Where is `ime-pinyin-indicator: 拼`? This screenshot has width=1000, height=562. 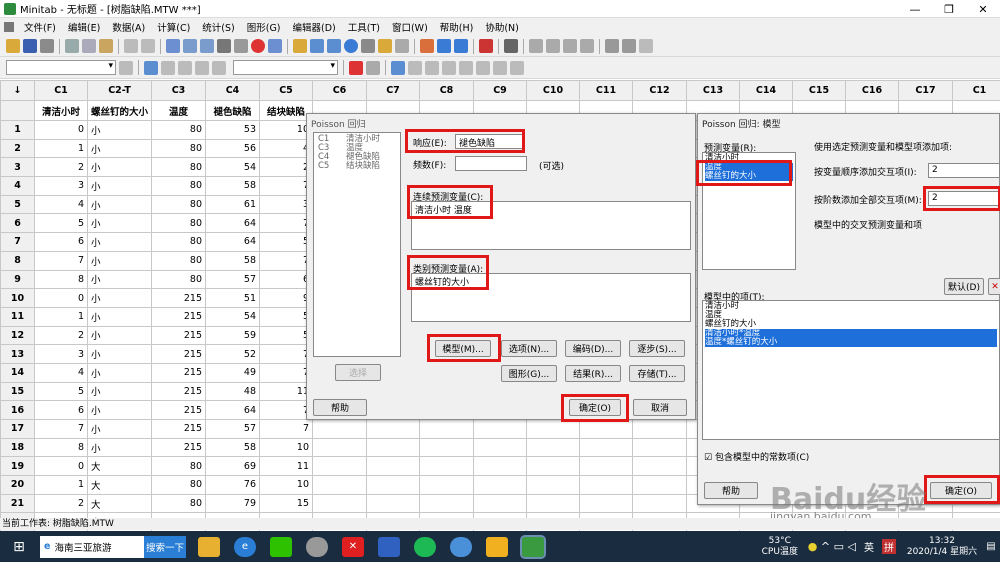 ime-pinyin-indicator: 拼 is located at coordinates (889, 546).